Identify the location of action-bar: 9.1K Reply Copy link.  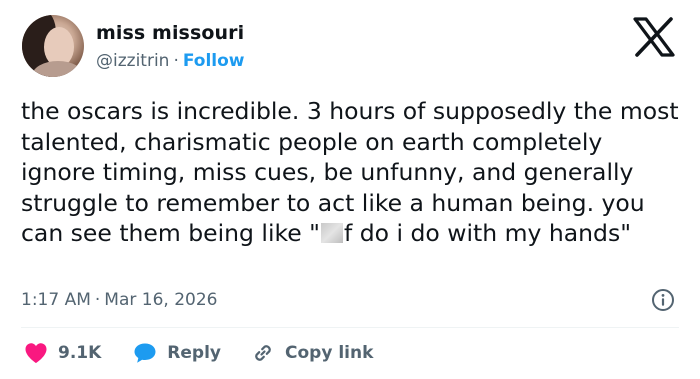
(198, 353).